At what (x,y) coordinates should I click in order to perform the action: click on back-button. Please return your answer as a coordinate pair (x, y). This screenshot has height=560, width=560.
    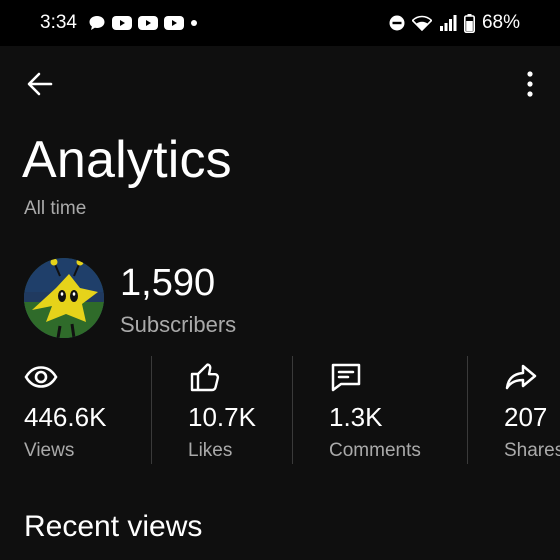
    Looking at the image, I should click on (40, 84).